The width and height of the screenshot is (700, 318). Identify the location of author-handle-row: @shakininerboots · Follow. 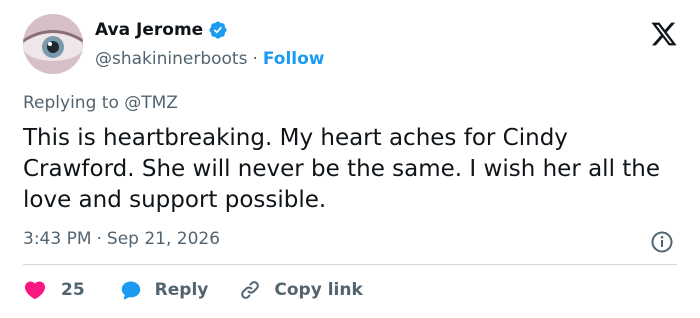
(210, 59).